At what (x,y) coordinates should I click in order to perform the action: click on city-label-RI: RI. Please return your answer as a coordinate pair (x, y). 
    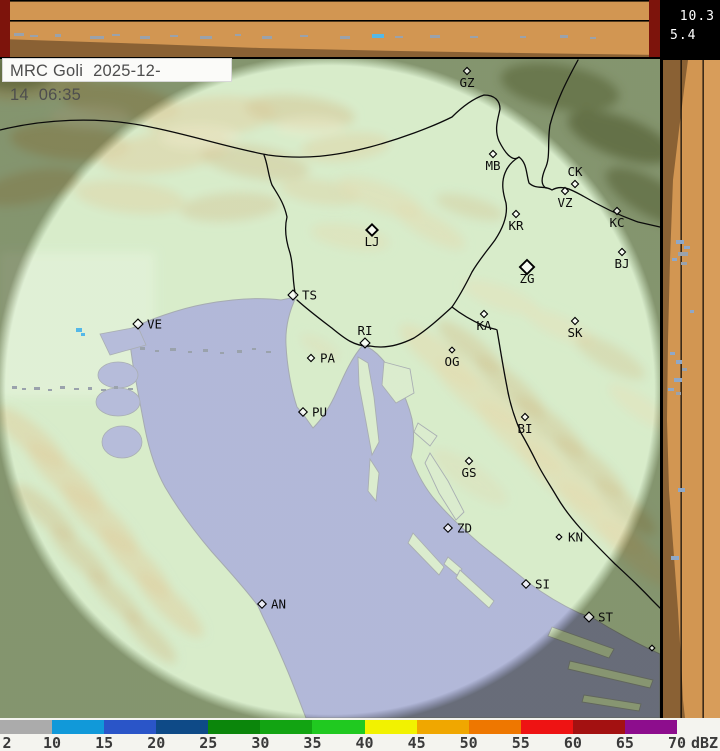
    Looking at the image, I should click on (364, 330).